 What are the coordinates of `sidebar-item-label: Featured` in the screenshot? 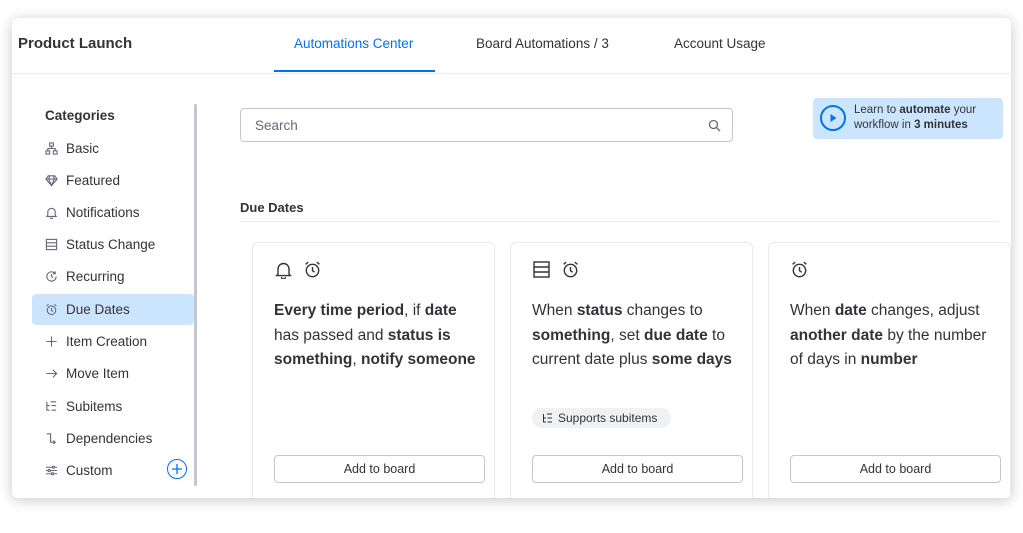 It's located at (93, 180).